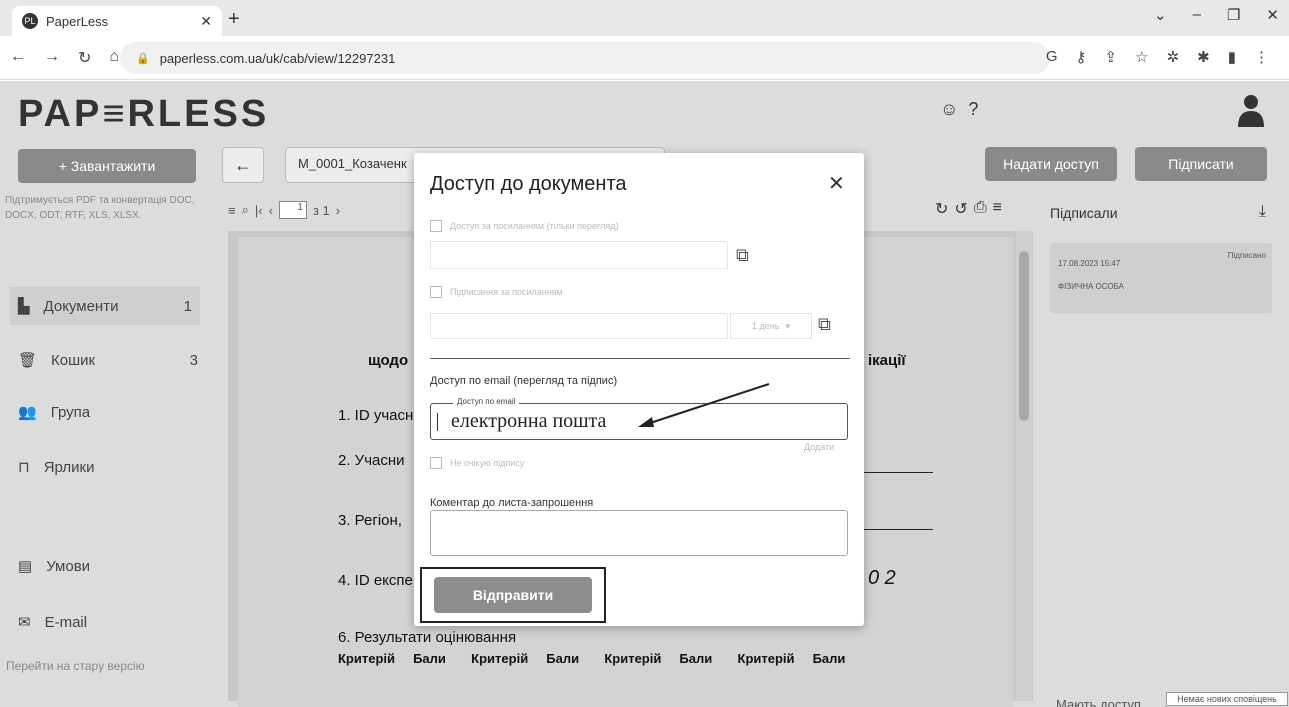 Image resolution: width=1289 pixels, height=707 pixels. What do you see at coordinates (108, 622) in the screenshot?
I see `sidebar-item-email: ✉ E-mail` at bounding box center [108, 622].